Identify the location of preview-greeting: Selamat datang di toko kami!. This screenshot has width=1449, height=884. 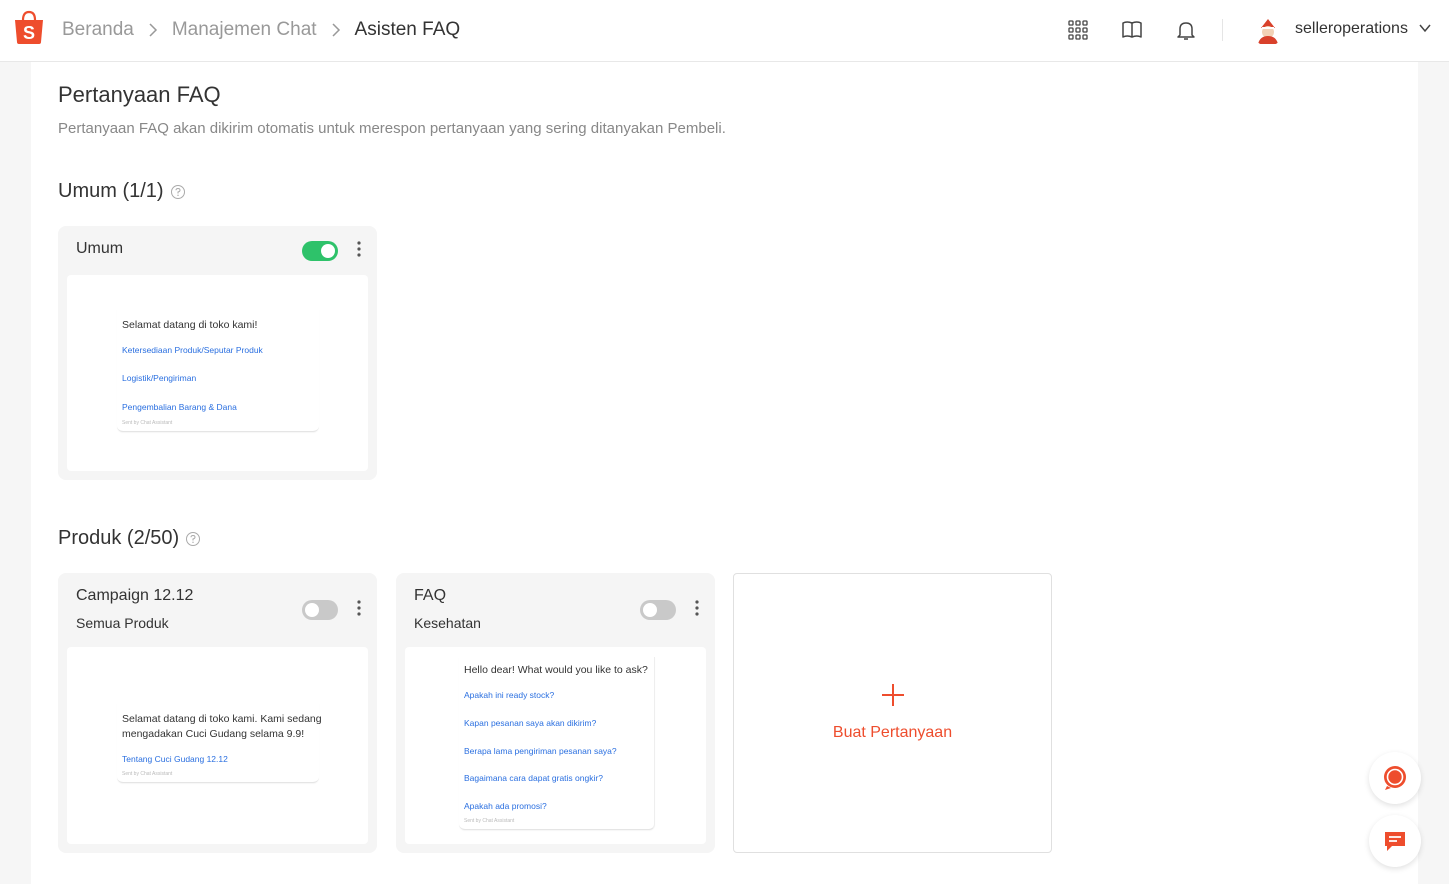
(190, 325).